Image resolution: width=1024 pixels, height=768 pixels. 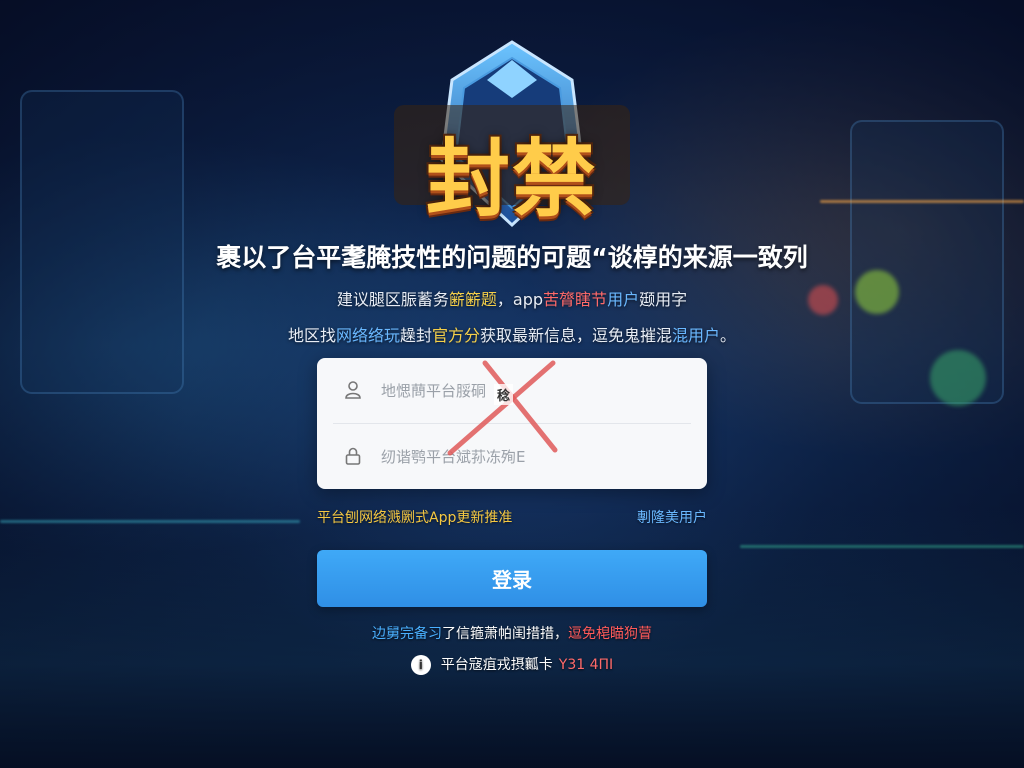 I want to click on desc-text: ，app, so click(x=520, y=299).